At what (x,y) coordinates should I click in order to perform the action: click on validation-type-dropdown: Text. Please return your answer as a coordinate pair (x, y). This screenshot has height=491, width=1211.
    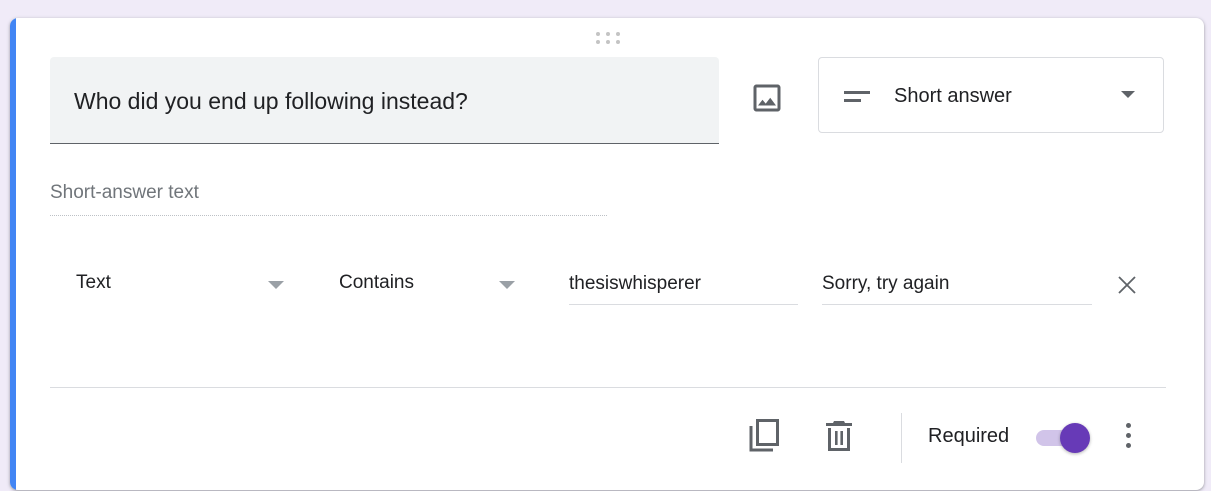
    Looking at the image, I should click on (181, 284).